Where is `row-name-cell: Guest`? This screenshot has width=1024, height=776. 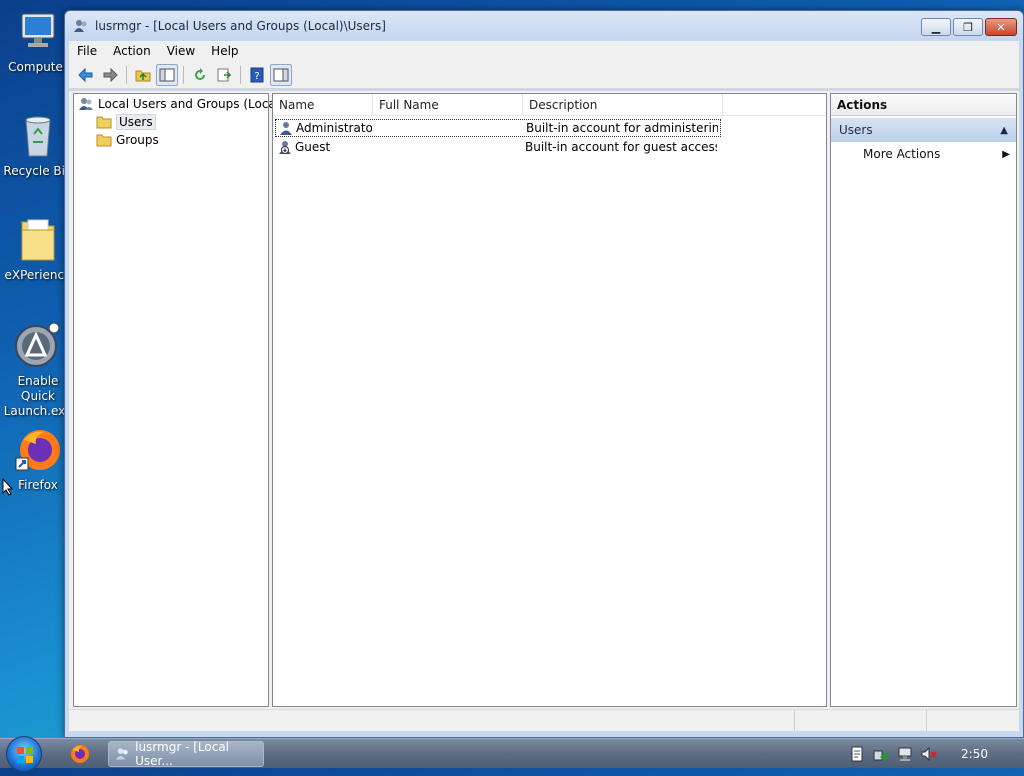
row-name-cell: Guest is located at coordinates (323, 147).